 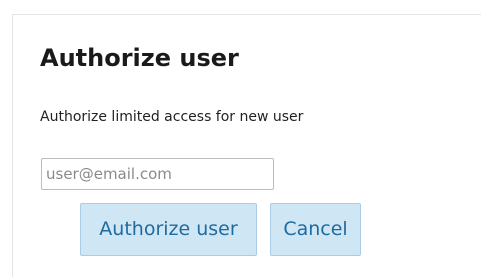 I want to click on dialog-title: Authorize user, so click(x=139, y=58).